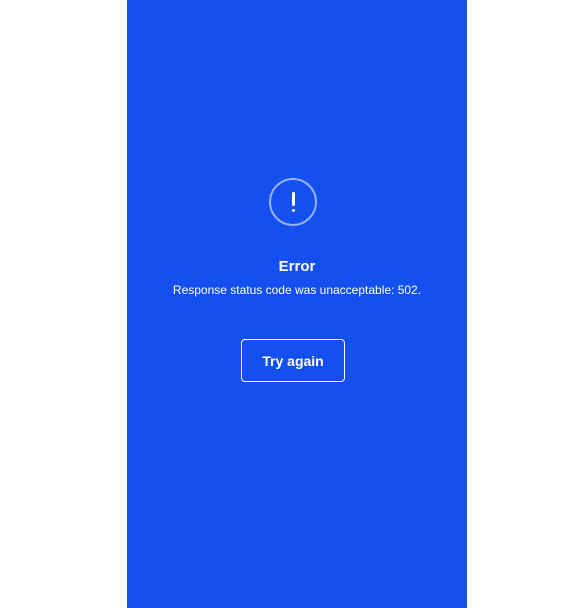  What do you see at coordinates (293, 210) in the screenshot?
I see `exclamation-dot` at bounding box center [293, 210].